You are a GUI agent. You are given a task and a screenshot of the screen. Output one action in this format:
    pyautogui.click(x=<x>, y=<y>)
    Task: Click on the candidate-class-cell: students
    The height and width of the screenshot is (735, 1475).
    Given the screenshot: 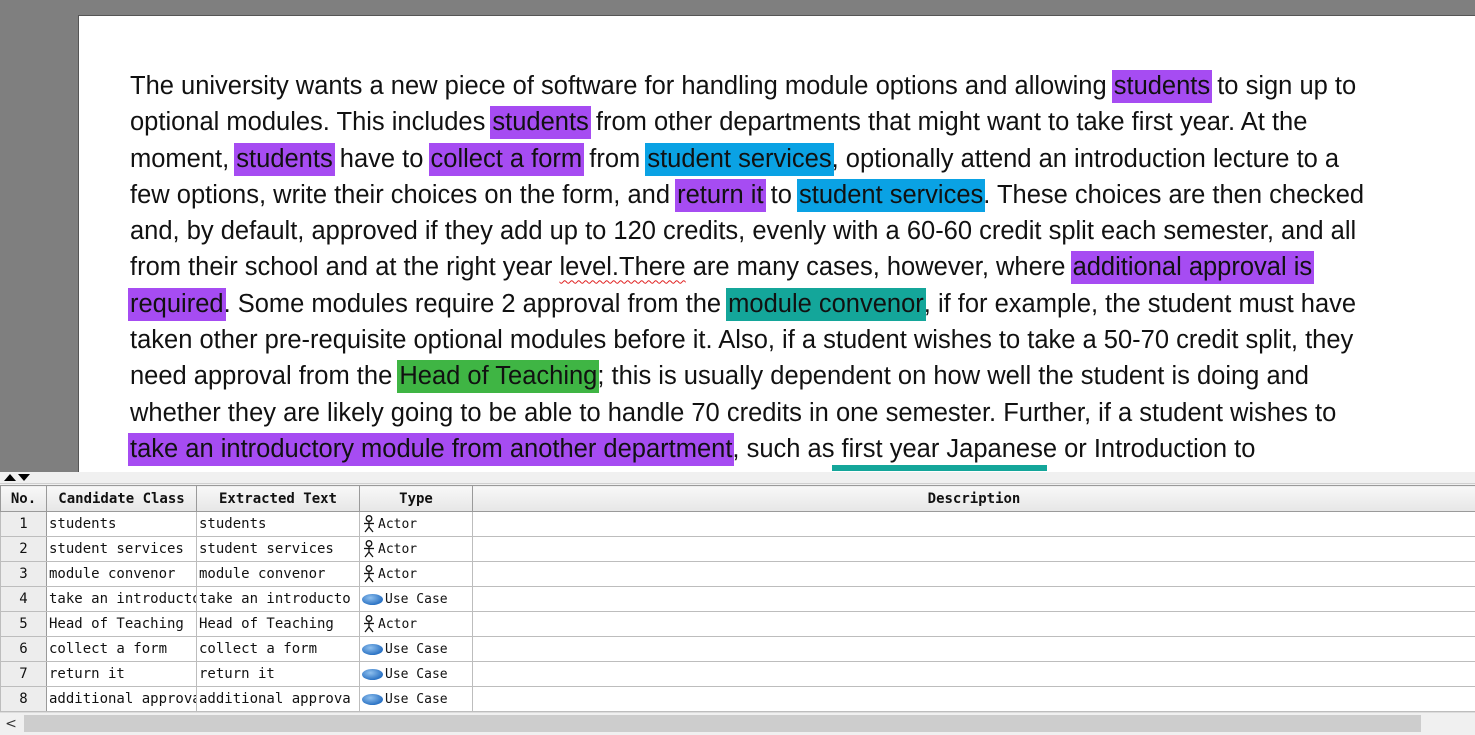 What is the action you would take?
    pyautogui.click(x=121, y=524)
    